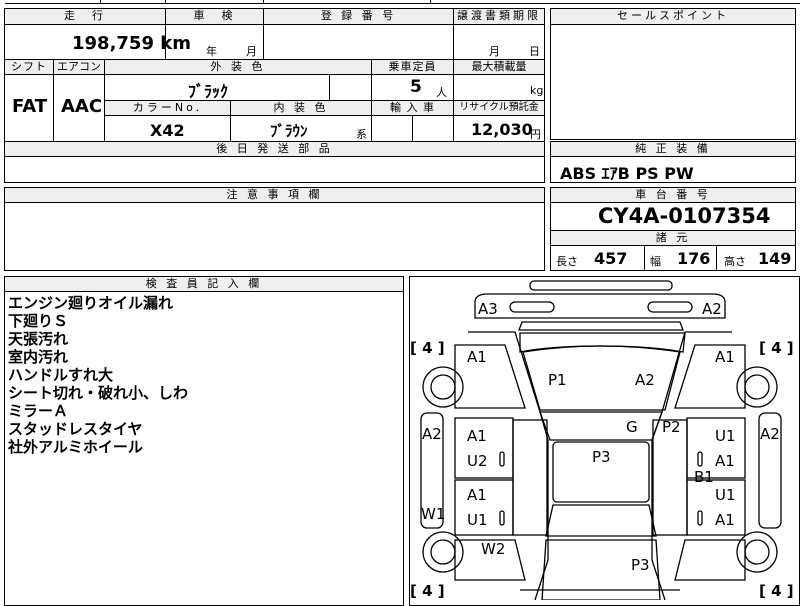 Image resolution: width=800 pixels, height=606 pixels. Describe the element at coordinates (725, 436) in the screenshot. I see `mark-right-front-door-a: U1` at that location.